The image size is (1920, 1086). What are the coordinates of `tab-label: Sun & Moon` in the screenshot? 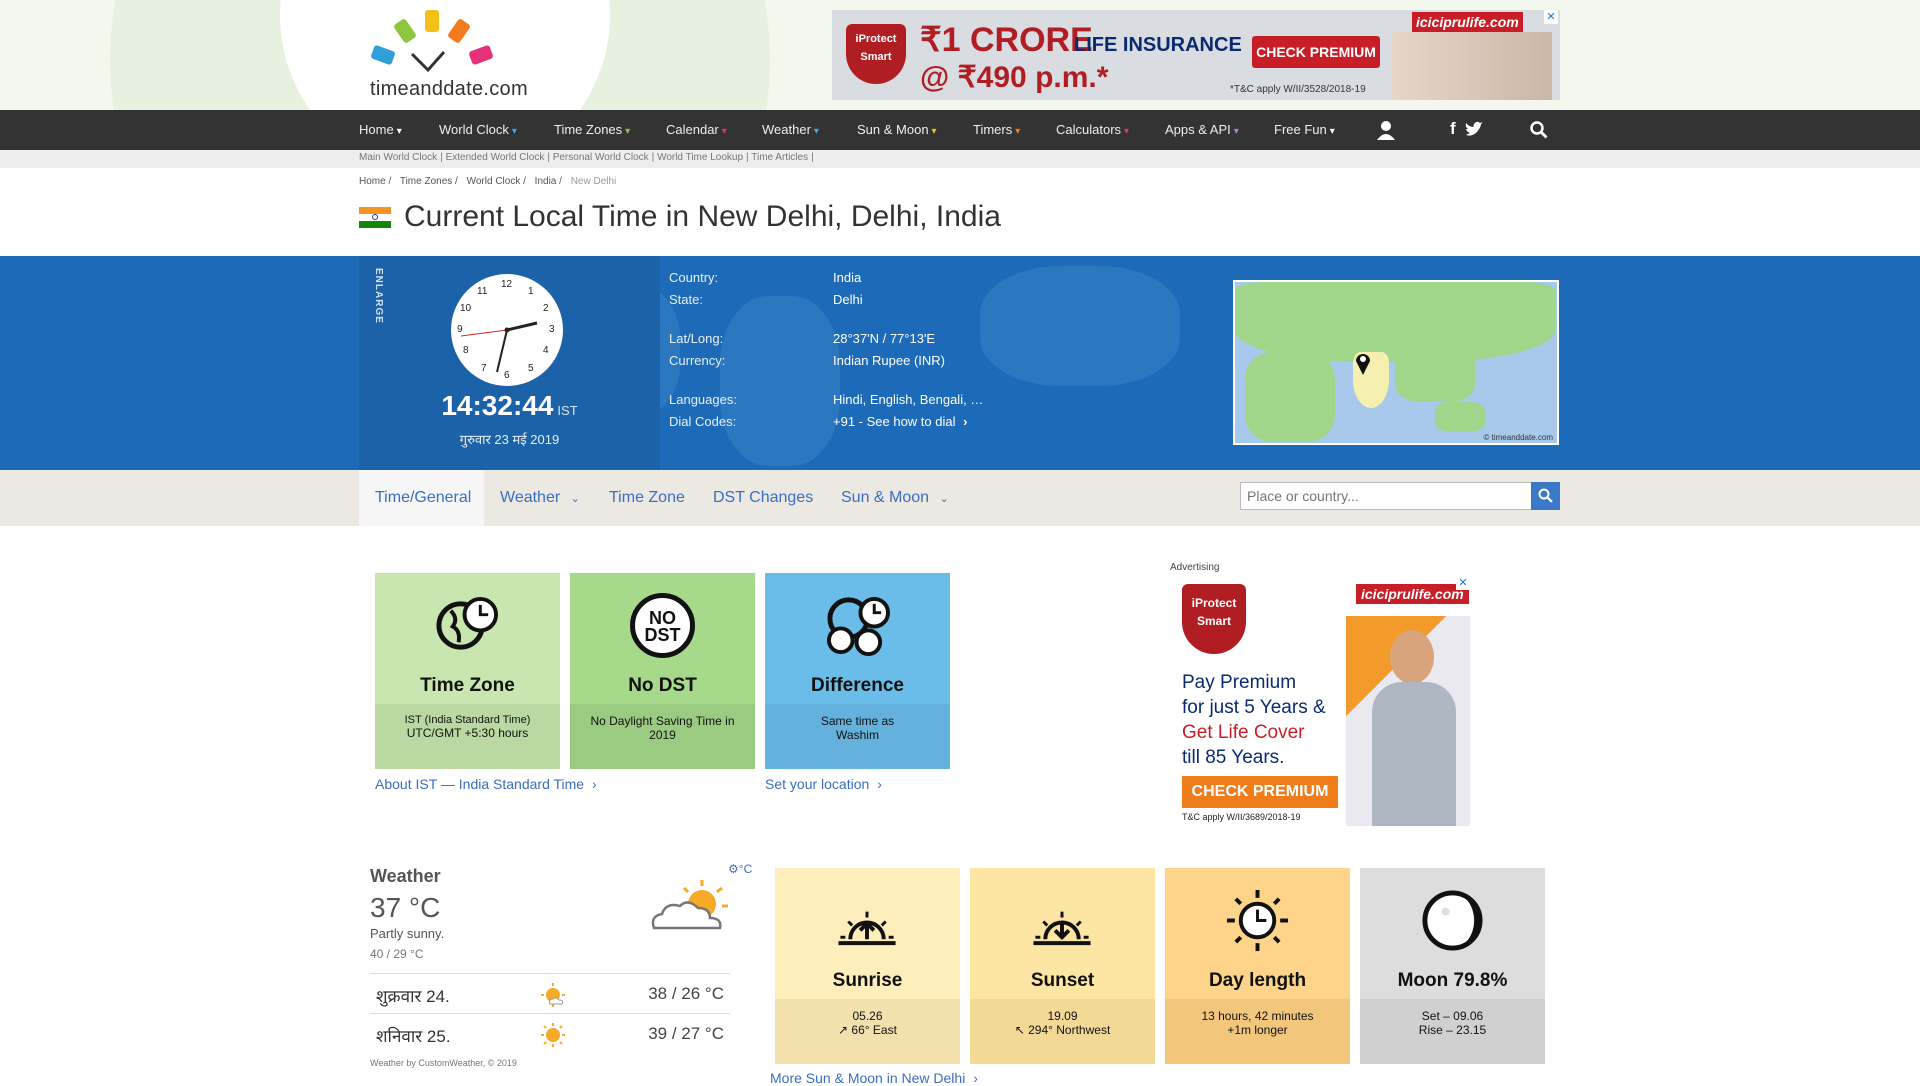 It's located at (885, 497).